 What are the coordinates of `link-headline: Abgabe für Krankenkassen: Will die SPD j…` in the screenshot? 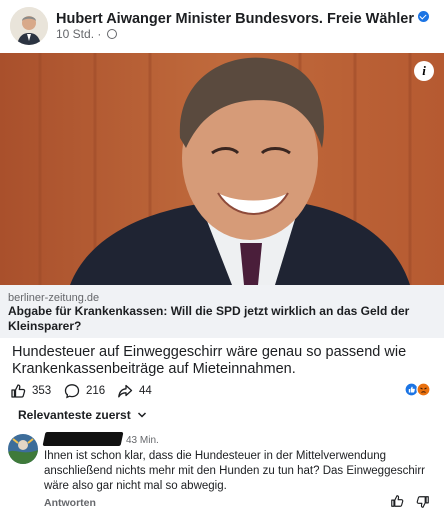 It's located at (218, 319).